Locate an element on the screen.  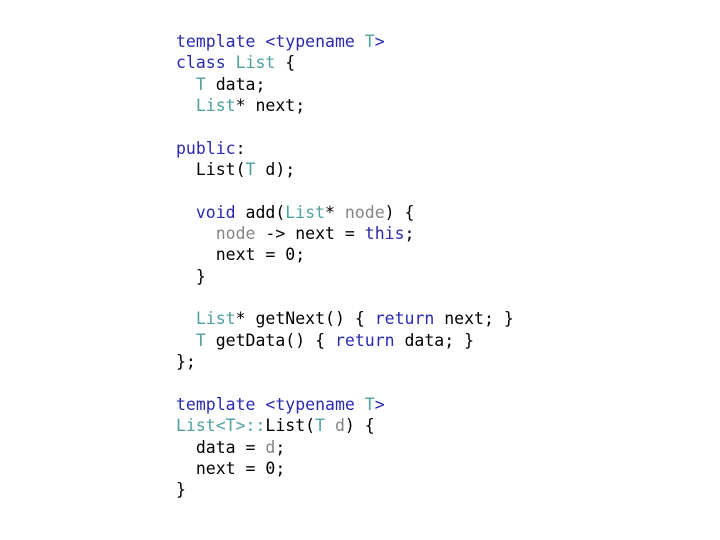
code-line: public: is located at coordinates (345, 148).